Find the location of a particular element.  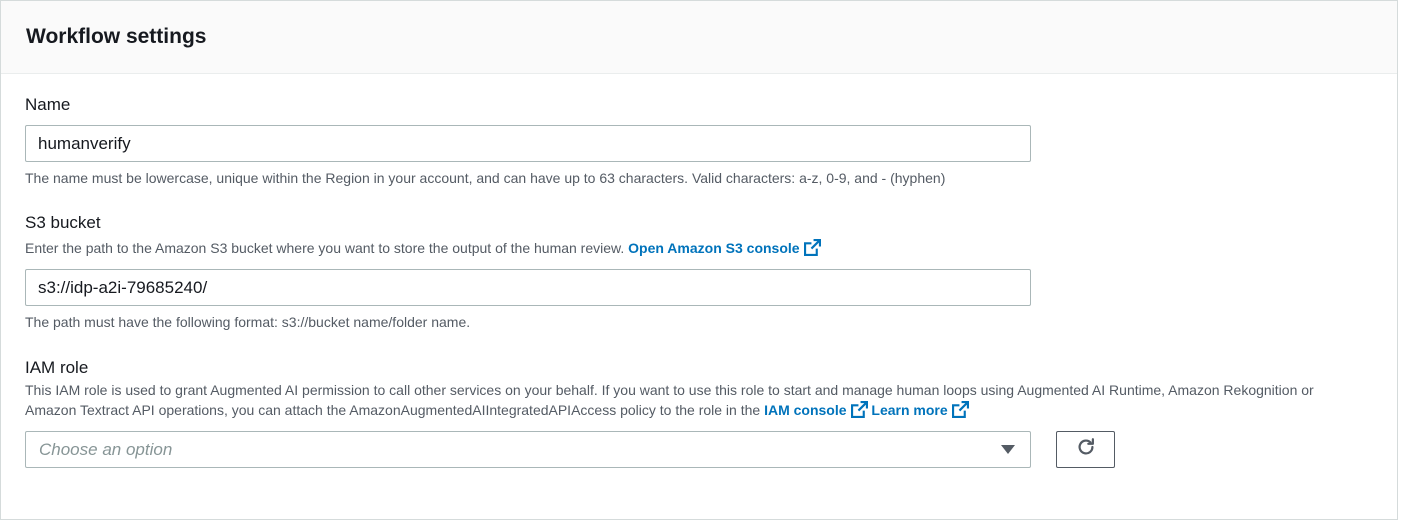

refresh-button is located at coordinates (1085, 449).